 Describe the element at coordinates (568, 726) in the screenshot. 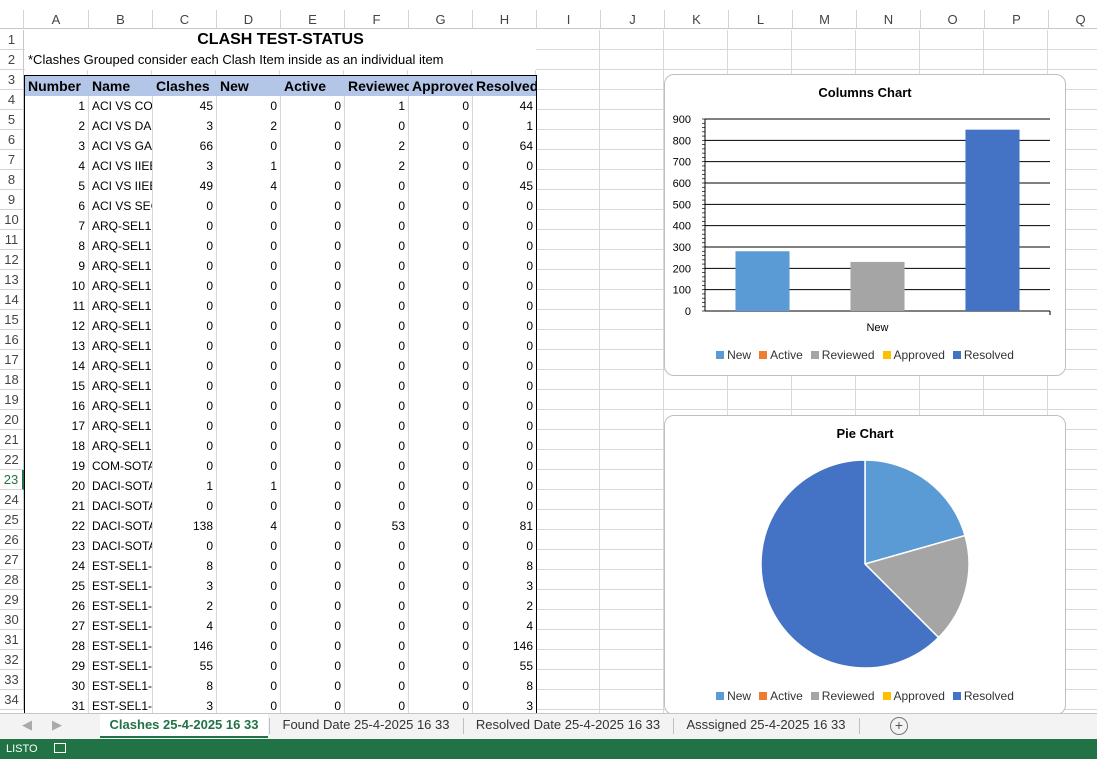

I see `sheet-tab: Resolved Date 25-4-2025 16 33` at that location.